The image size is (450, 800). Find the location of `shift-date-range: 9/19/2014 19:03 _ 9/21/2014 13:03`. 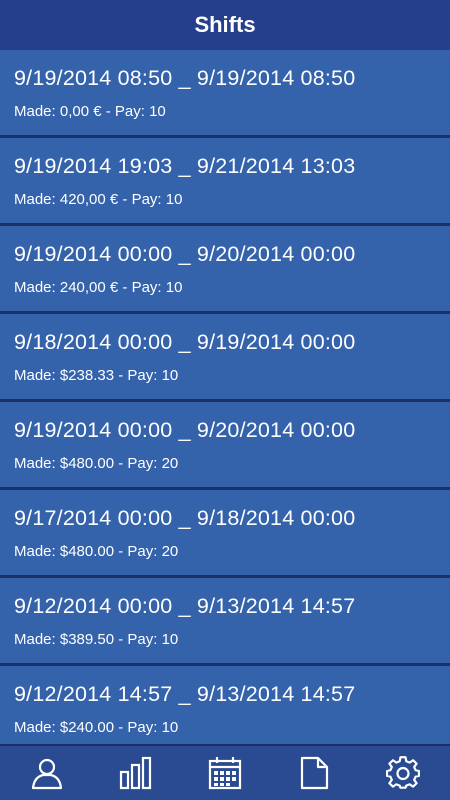

shift-date-range: 9/19/2014 19:03 _ 9/21/2014 13:03 is located at coordinates (185, 166).